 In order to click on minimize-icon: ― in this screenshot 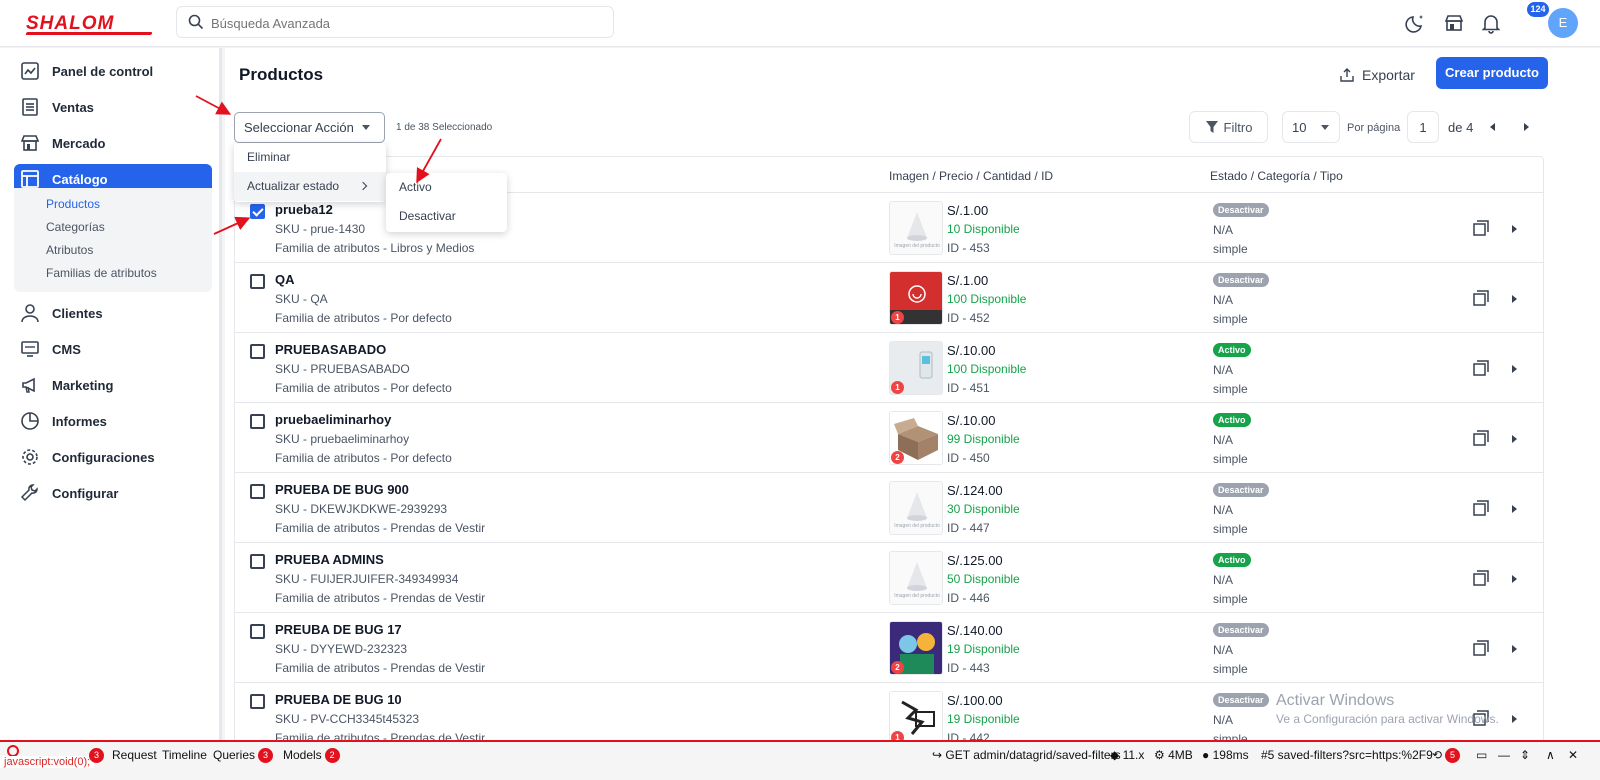, I will do `click(1504, 755)`.